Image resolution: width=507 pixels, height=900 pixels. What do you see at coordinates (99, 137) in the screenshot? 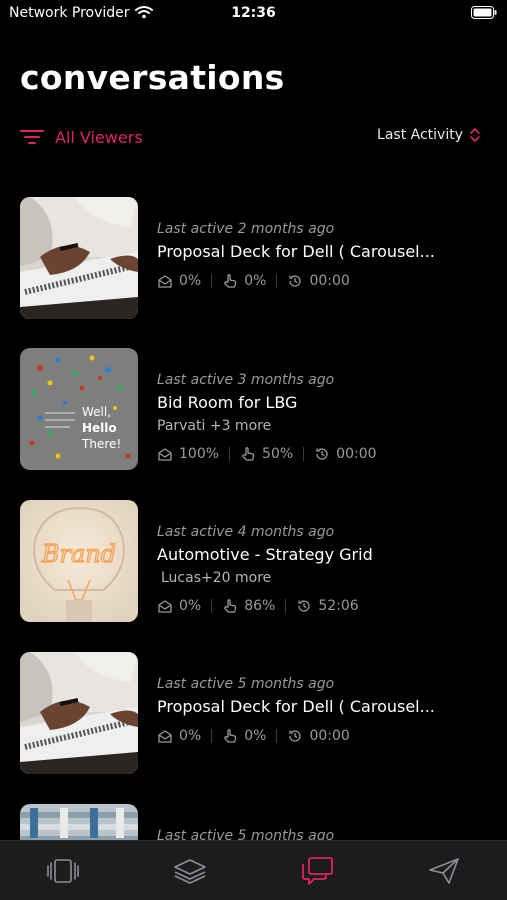
I see `filter-label: All Viewers` at bounding box center [99, 137].